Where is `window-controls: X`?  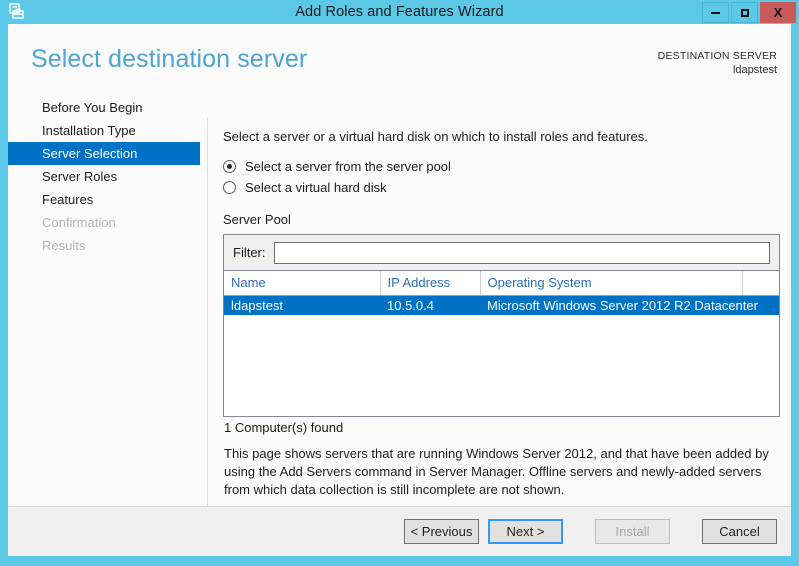 window-controls: X is located at coordinates (749, 12).